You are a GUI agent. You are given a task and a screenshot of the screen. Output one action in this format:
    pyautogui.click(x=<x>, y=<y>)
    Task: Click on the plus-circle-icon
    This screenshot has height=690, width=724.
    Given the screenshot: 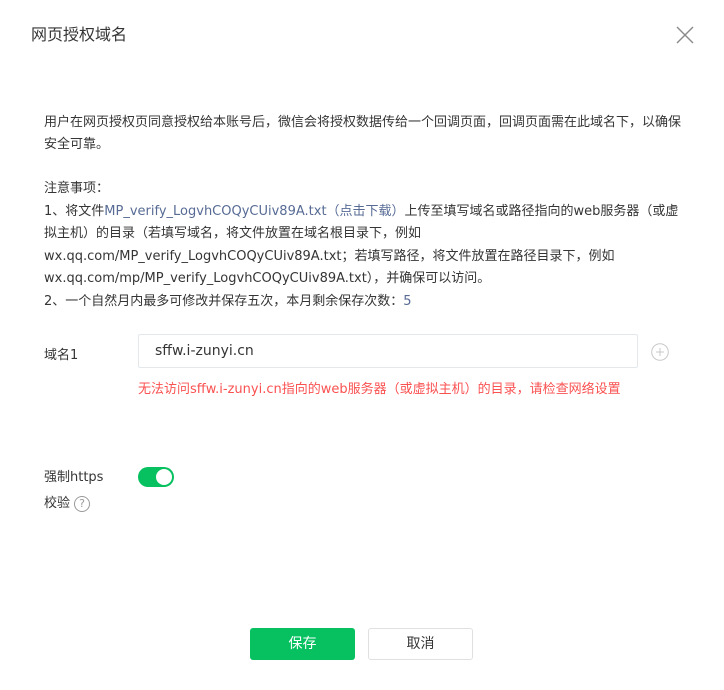 What is the action you would take?
    pyautogui.click(x=660, y=352)
    